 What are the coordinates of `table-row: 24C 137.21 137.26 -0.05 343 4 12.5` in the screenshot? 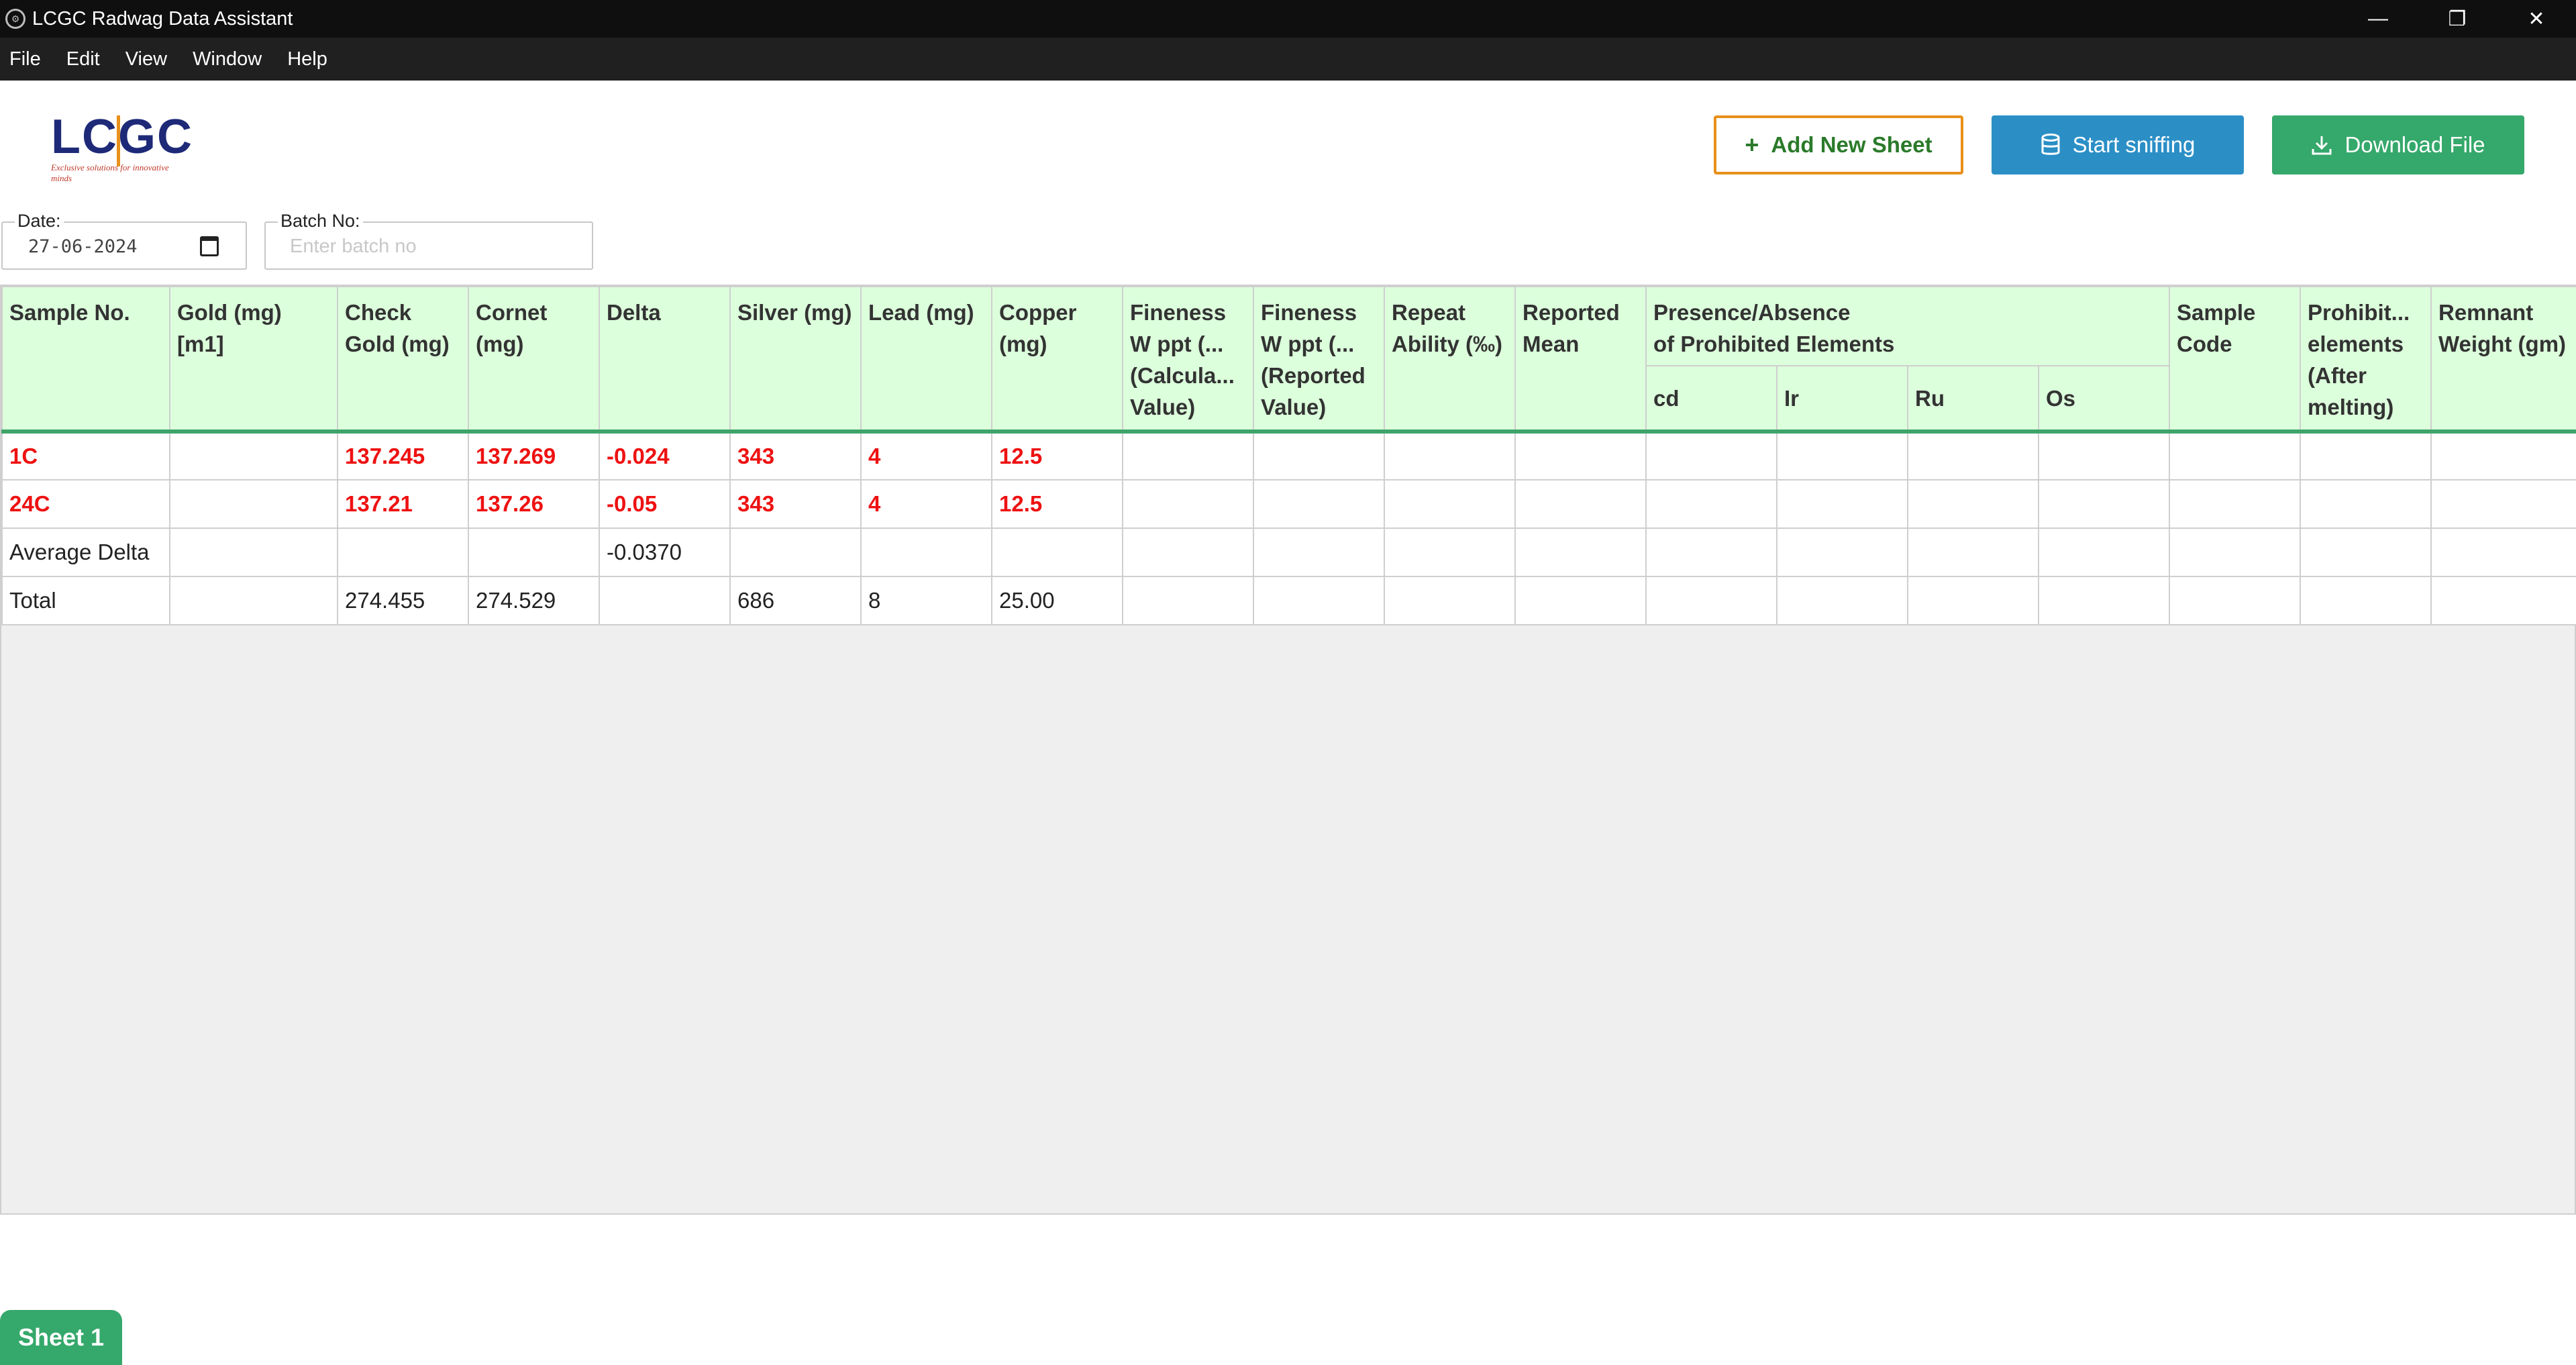 It's located at (1288, 504).